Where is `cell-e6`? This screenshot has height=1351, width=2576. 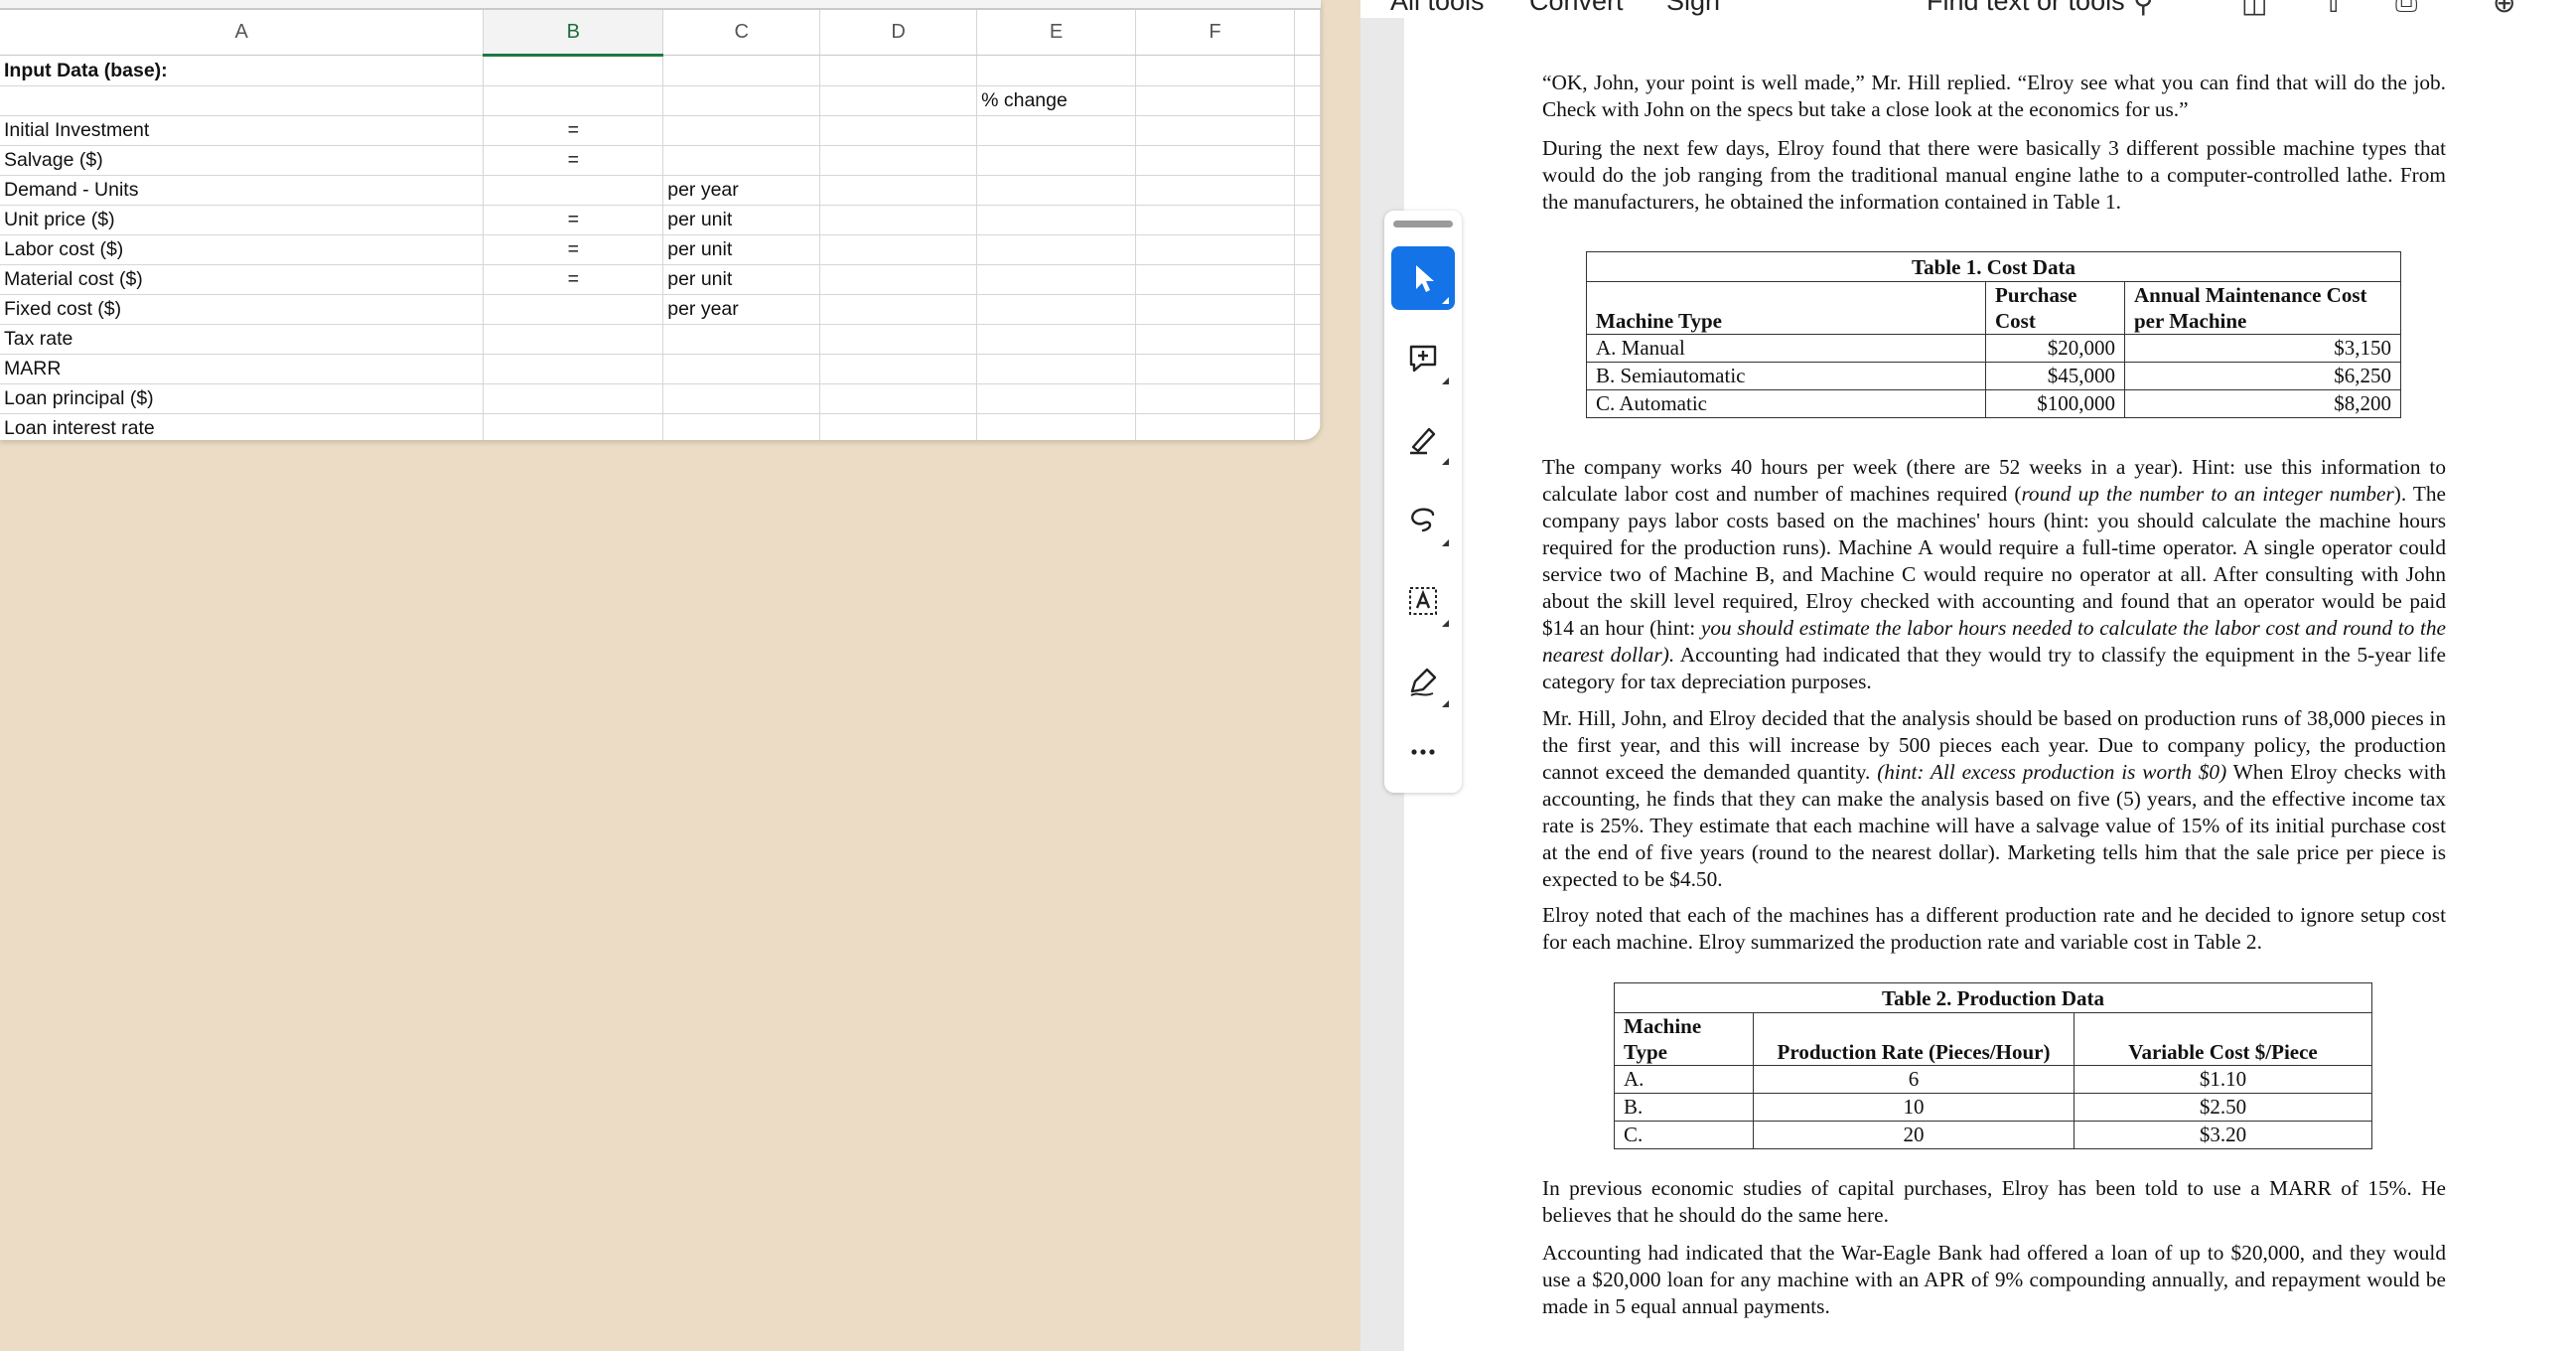
cell-e6 is located at coordinates (1056, 220).